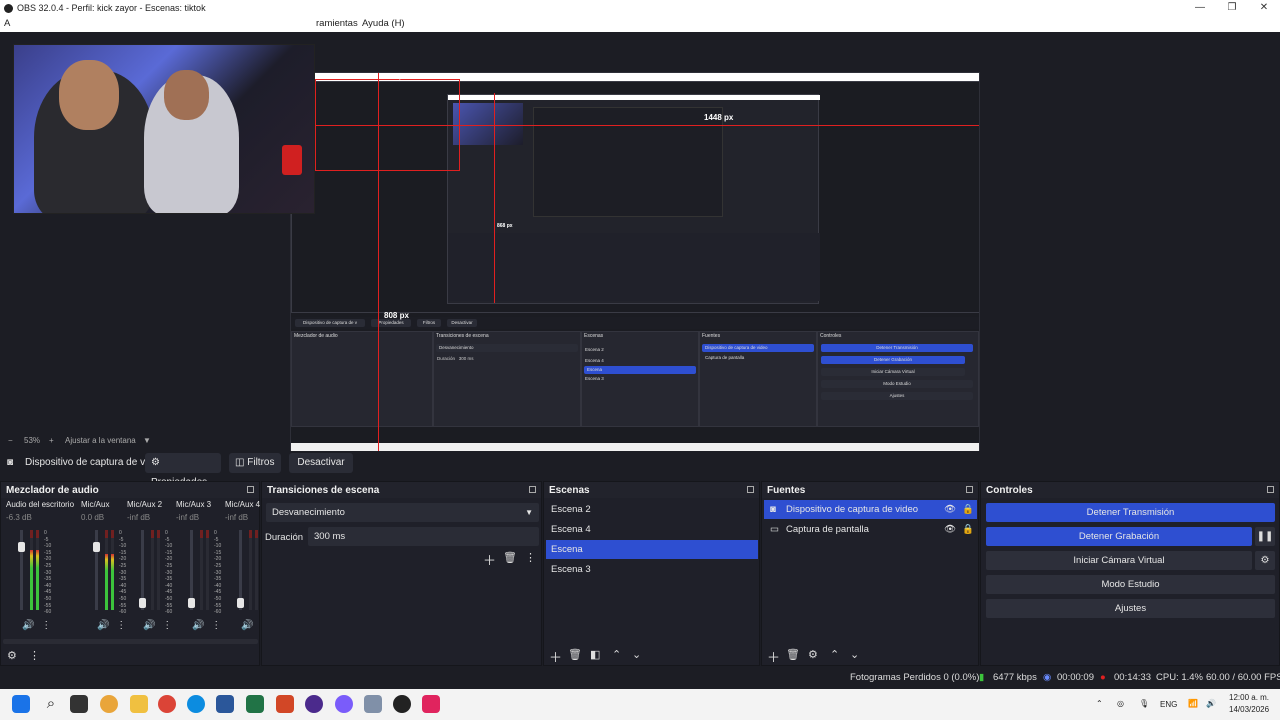 This screenshot has height=720, width=1280. Describe the element at coordinates (109, 704) in the screenshot. I see `copilot-icon` at that location.